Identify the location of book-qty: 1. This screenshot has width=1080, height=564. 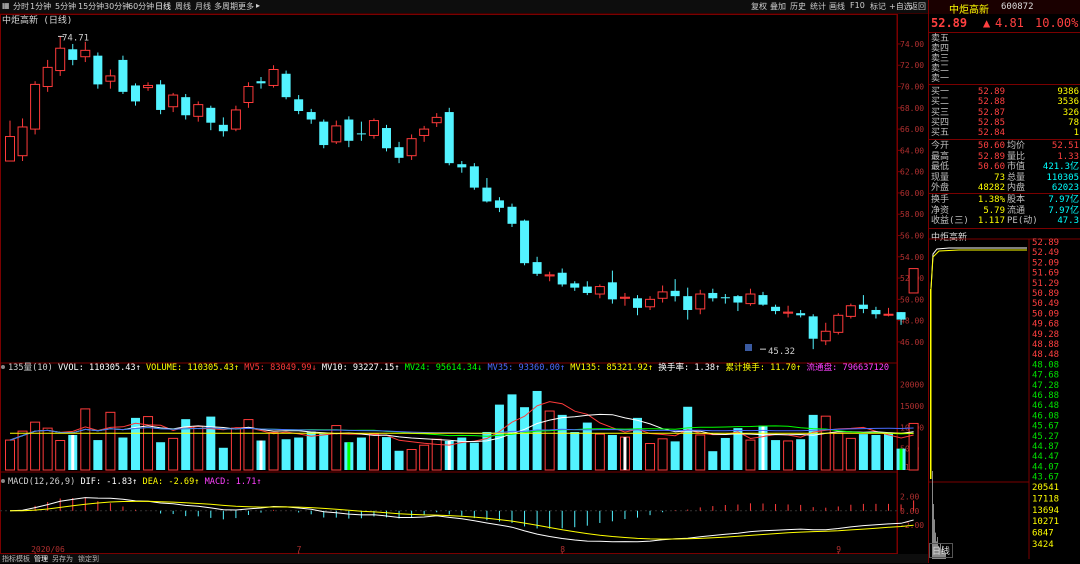
(1076, 133).